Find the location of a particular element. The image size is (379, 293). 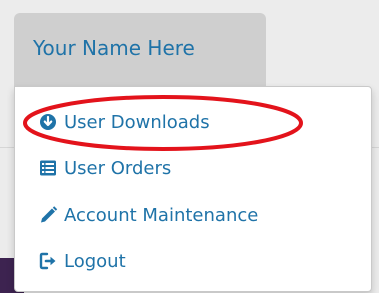

menu-item-label: Logout is located at coordinates (95, 261).